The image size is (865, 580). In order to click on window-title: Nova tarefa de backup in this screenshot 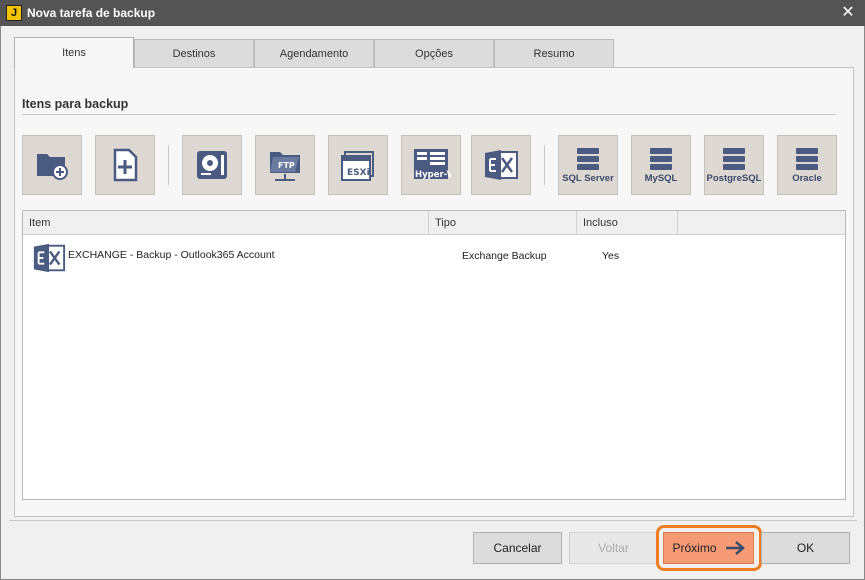, I will do `click(91, 13)`.